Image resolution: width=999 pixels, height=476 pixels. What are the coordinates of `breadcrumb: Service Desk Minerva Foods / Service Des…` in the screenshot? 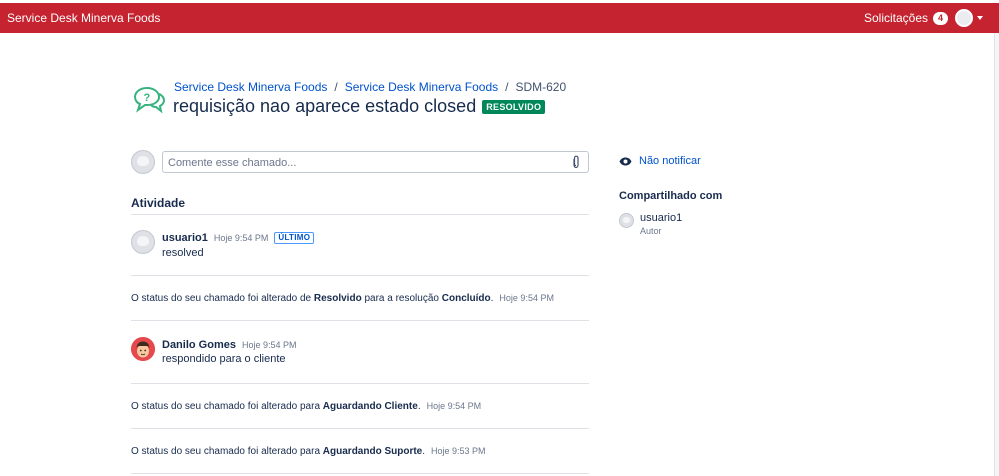 It's located at (370, 87).